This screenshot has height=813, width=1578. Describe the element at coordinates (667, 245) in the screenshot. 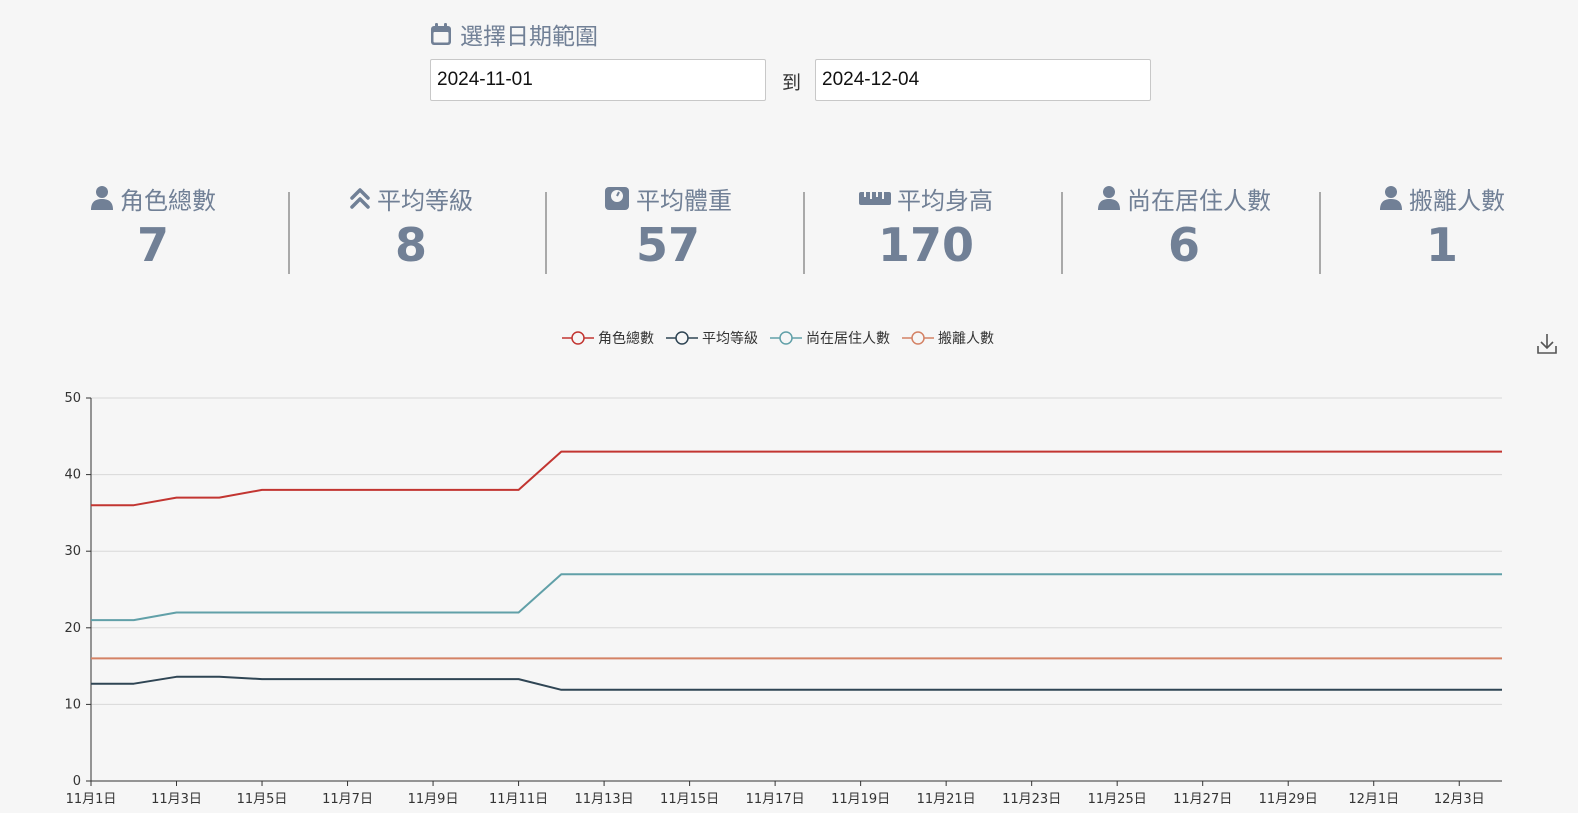

I see `stat-value: 57` at that location.